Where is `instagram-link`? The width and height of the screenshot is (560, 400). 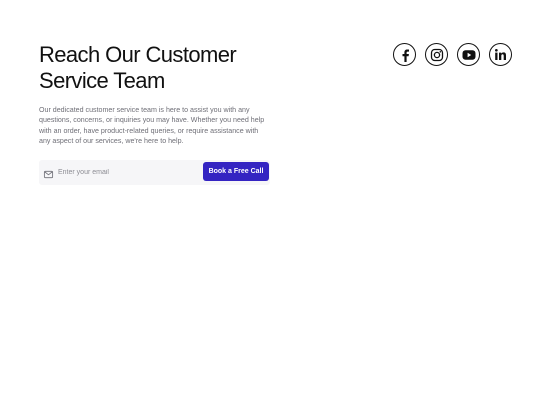 instagram-link is located at coordinates (436, 54).